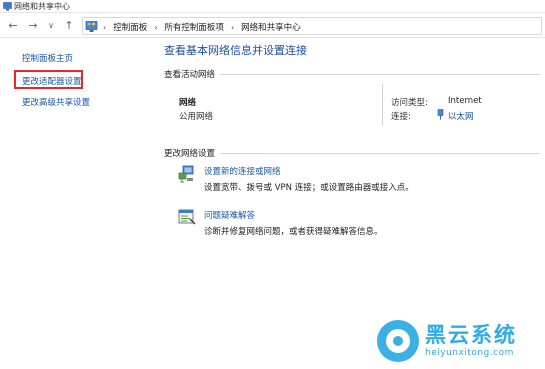 The width and height of the screenshot is (545, 369). I want to click on watermark-logo-icon, so click(398, 341).